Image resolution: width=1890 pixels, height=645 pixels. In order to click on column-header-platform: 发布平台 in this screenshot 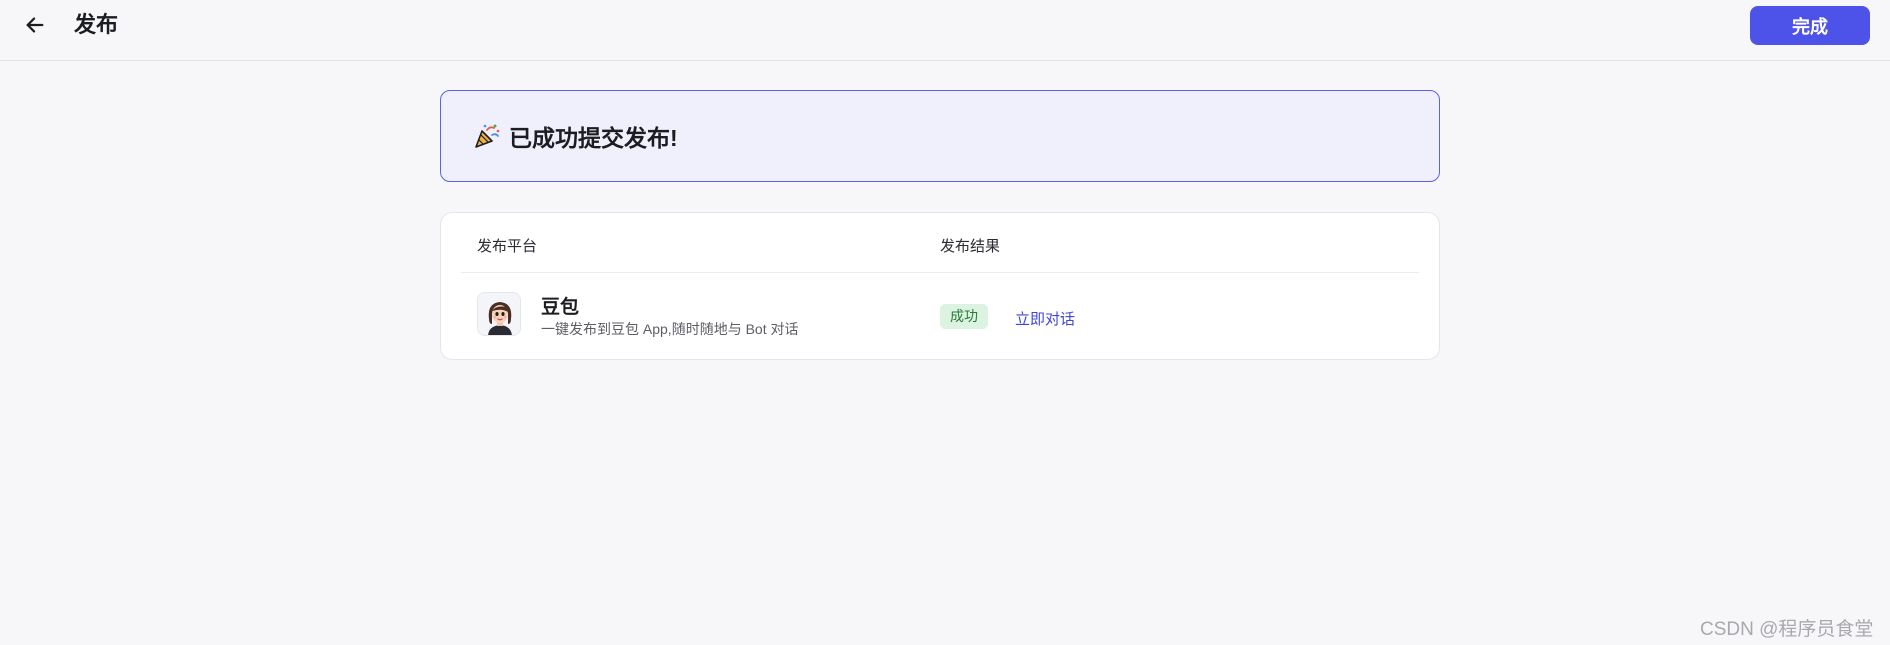, I will do `click(507, 246)`.